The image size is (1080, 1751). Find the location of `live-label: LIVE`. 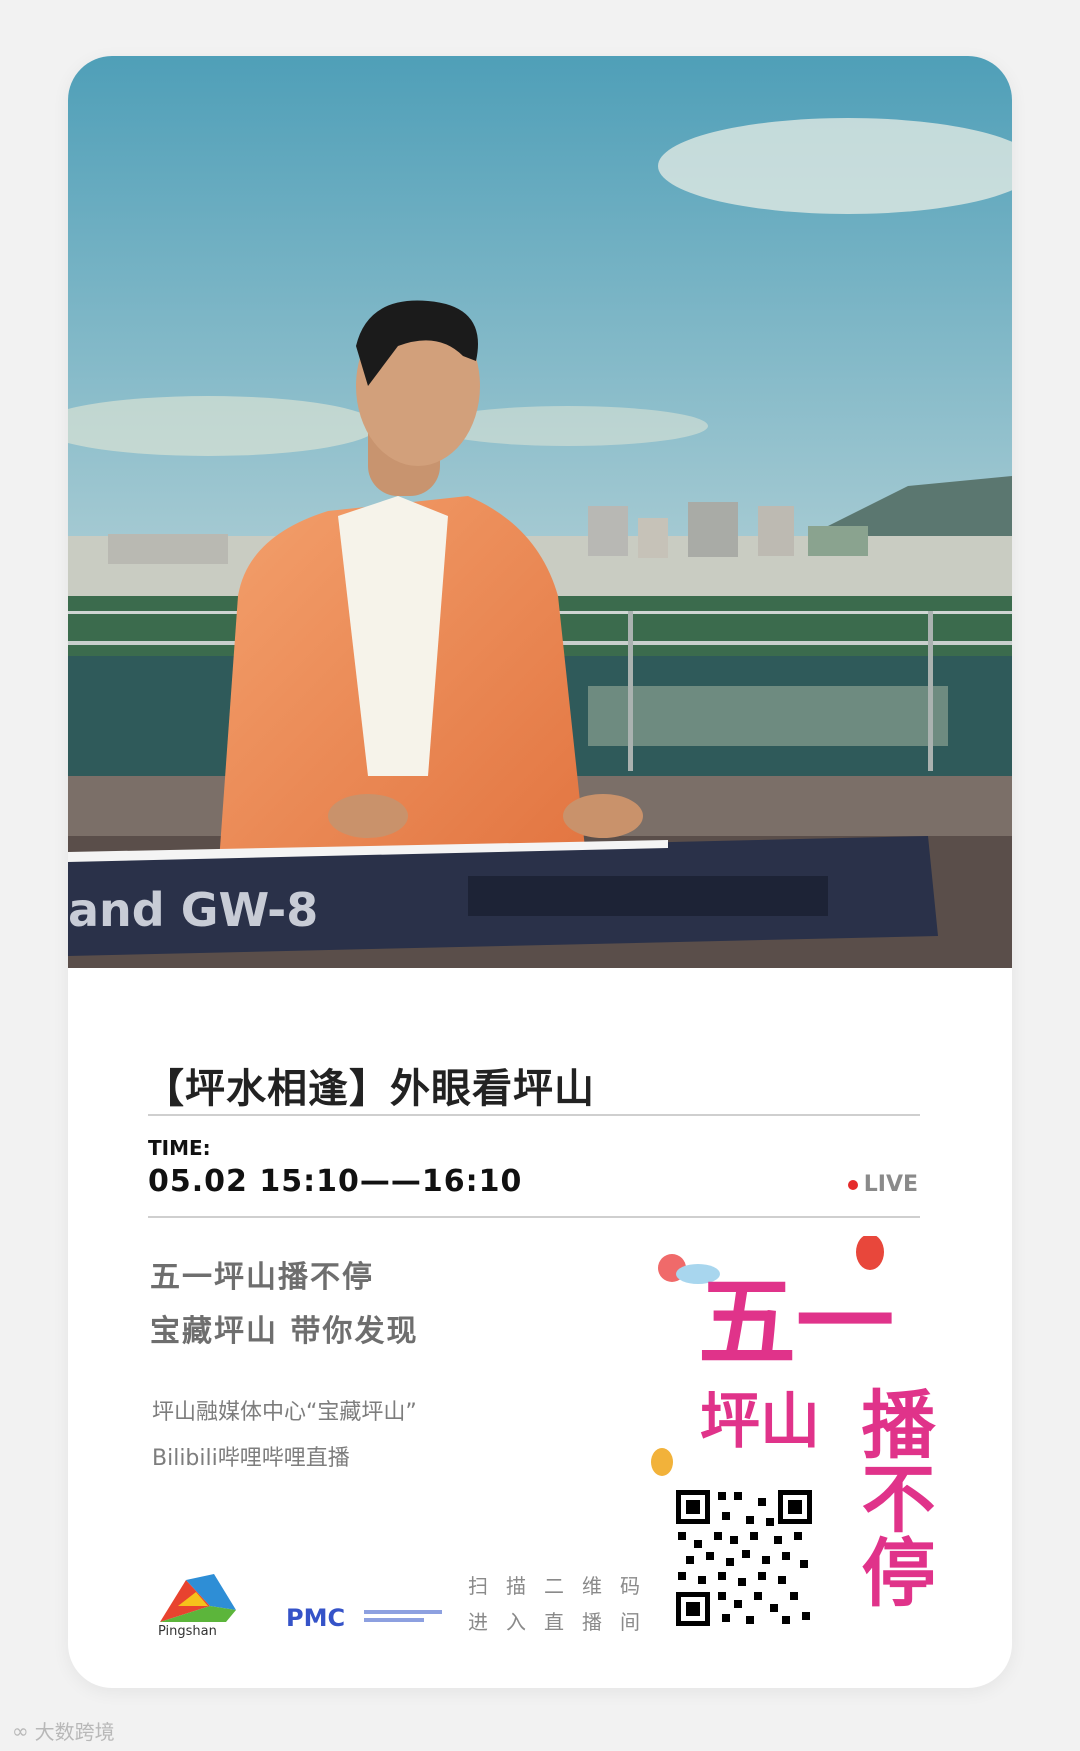

live-label: LIVE is located at coordinates (890, 1184).